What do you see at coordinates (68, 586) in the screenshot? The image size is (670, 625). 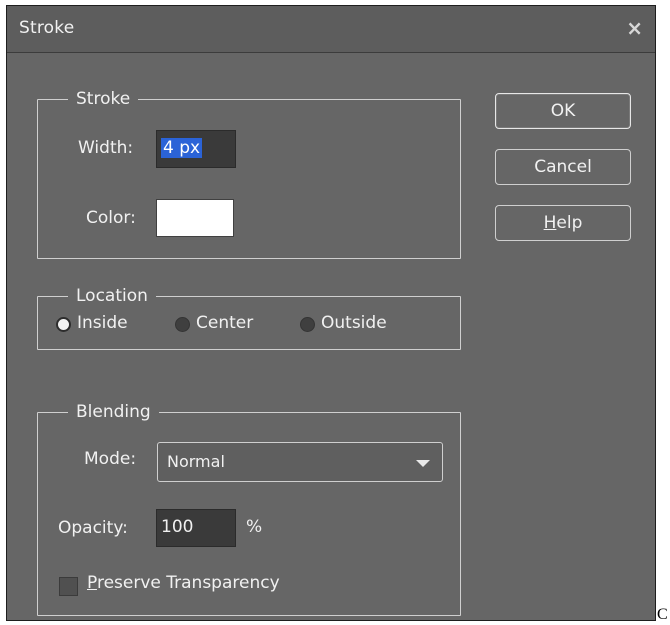 I see `preserve-transparency-checkbox` at bounding box center [68, 586].